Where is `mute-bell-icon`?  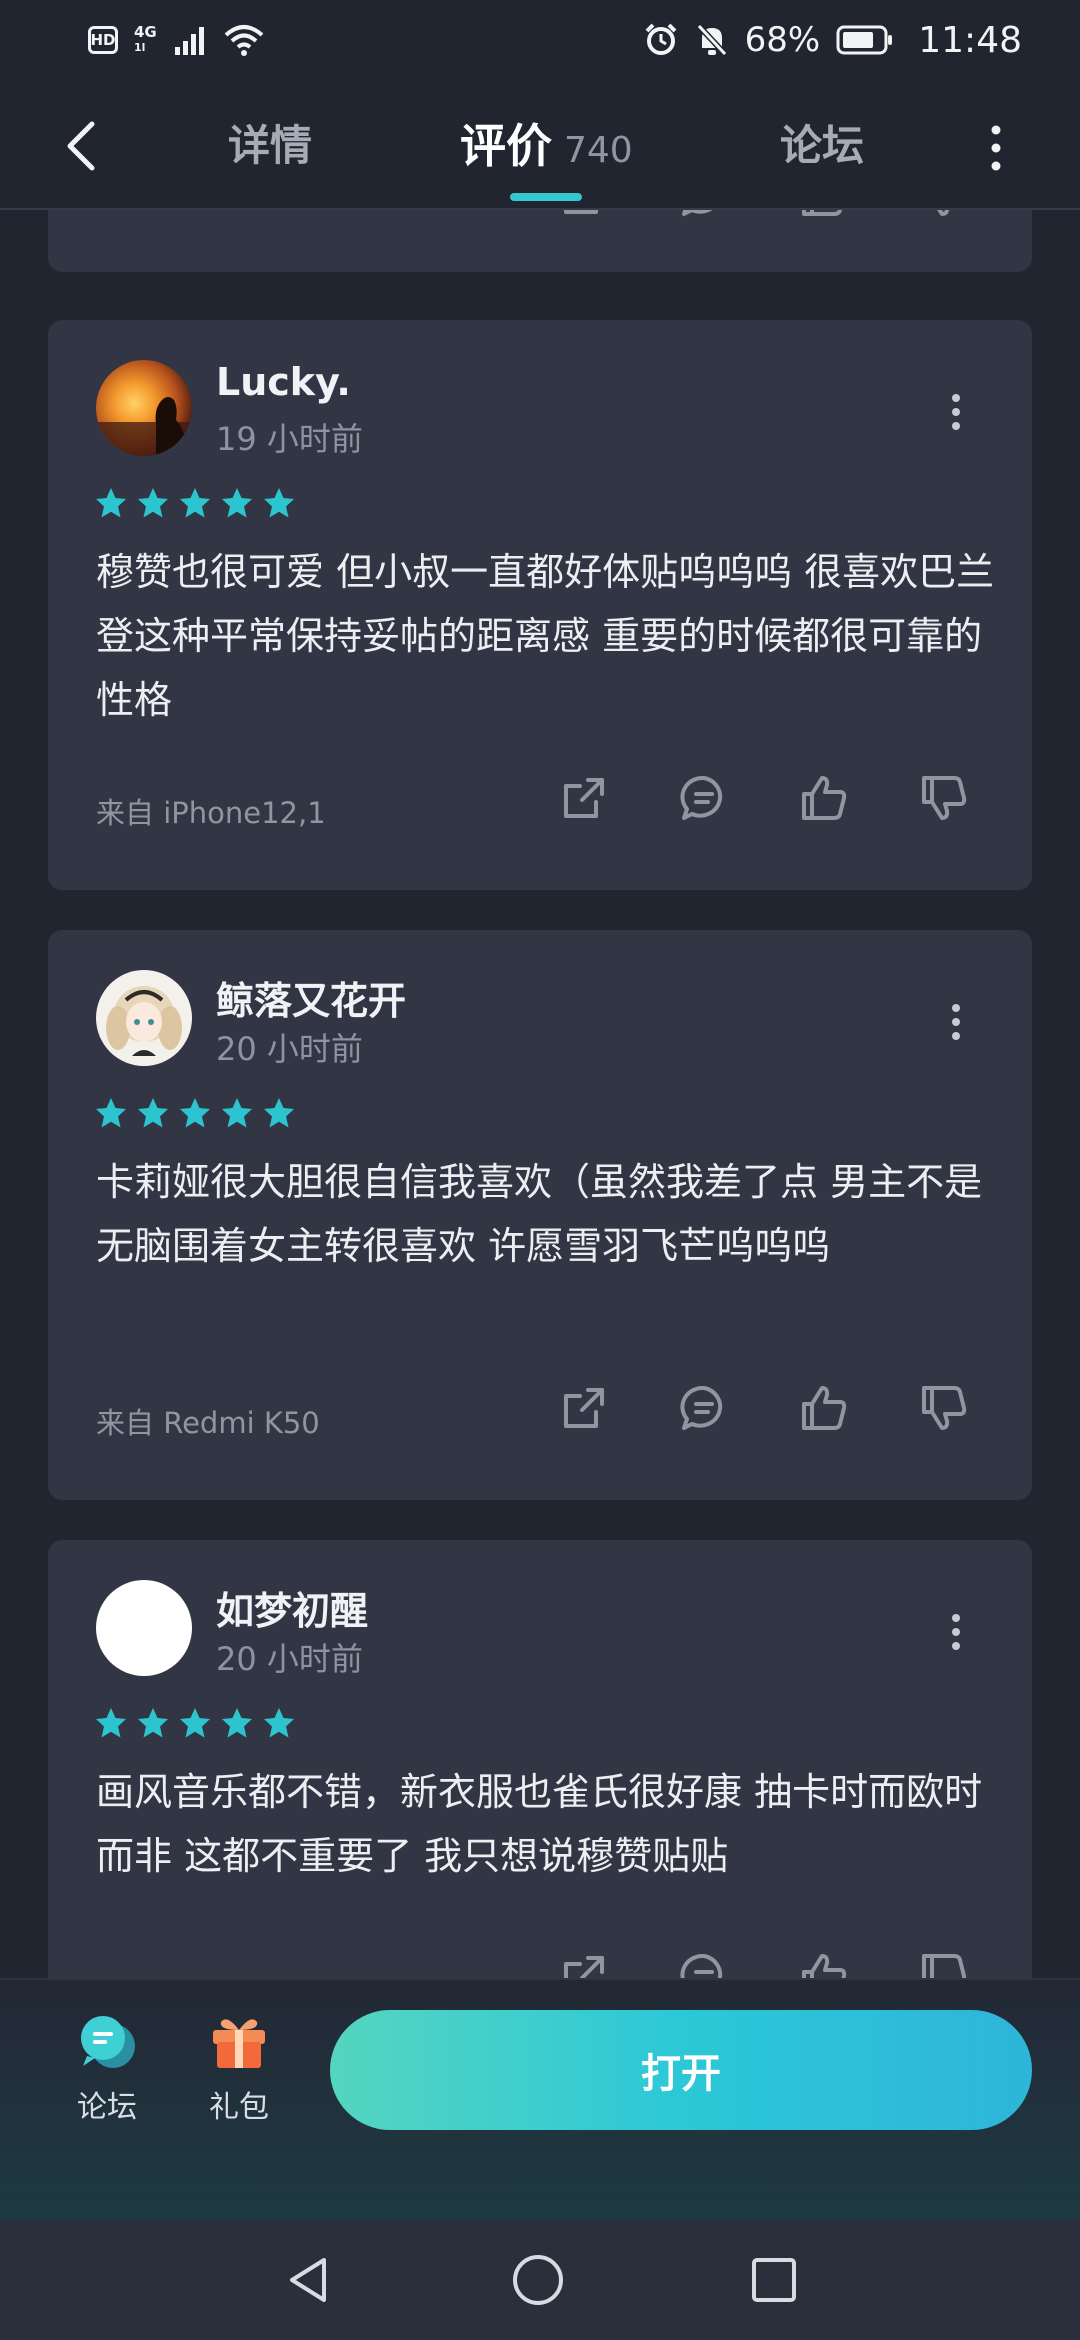
mute-bell-icon is located at coordinates (711, 40).